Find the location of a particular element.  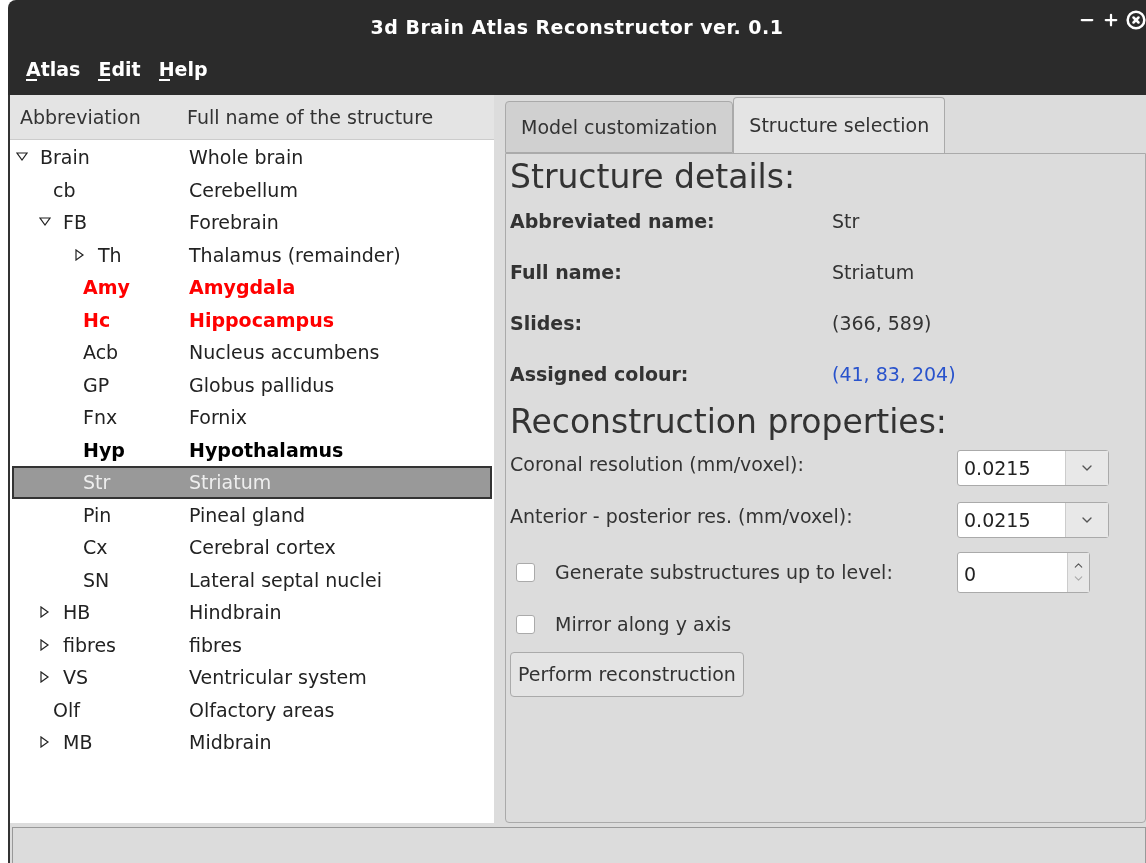

tree-full-name: Midbrain is located at coordinates (230, 742).